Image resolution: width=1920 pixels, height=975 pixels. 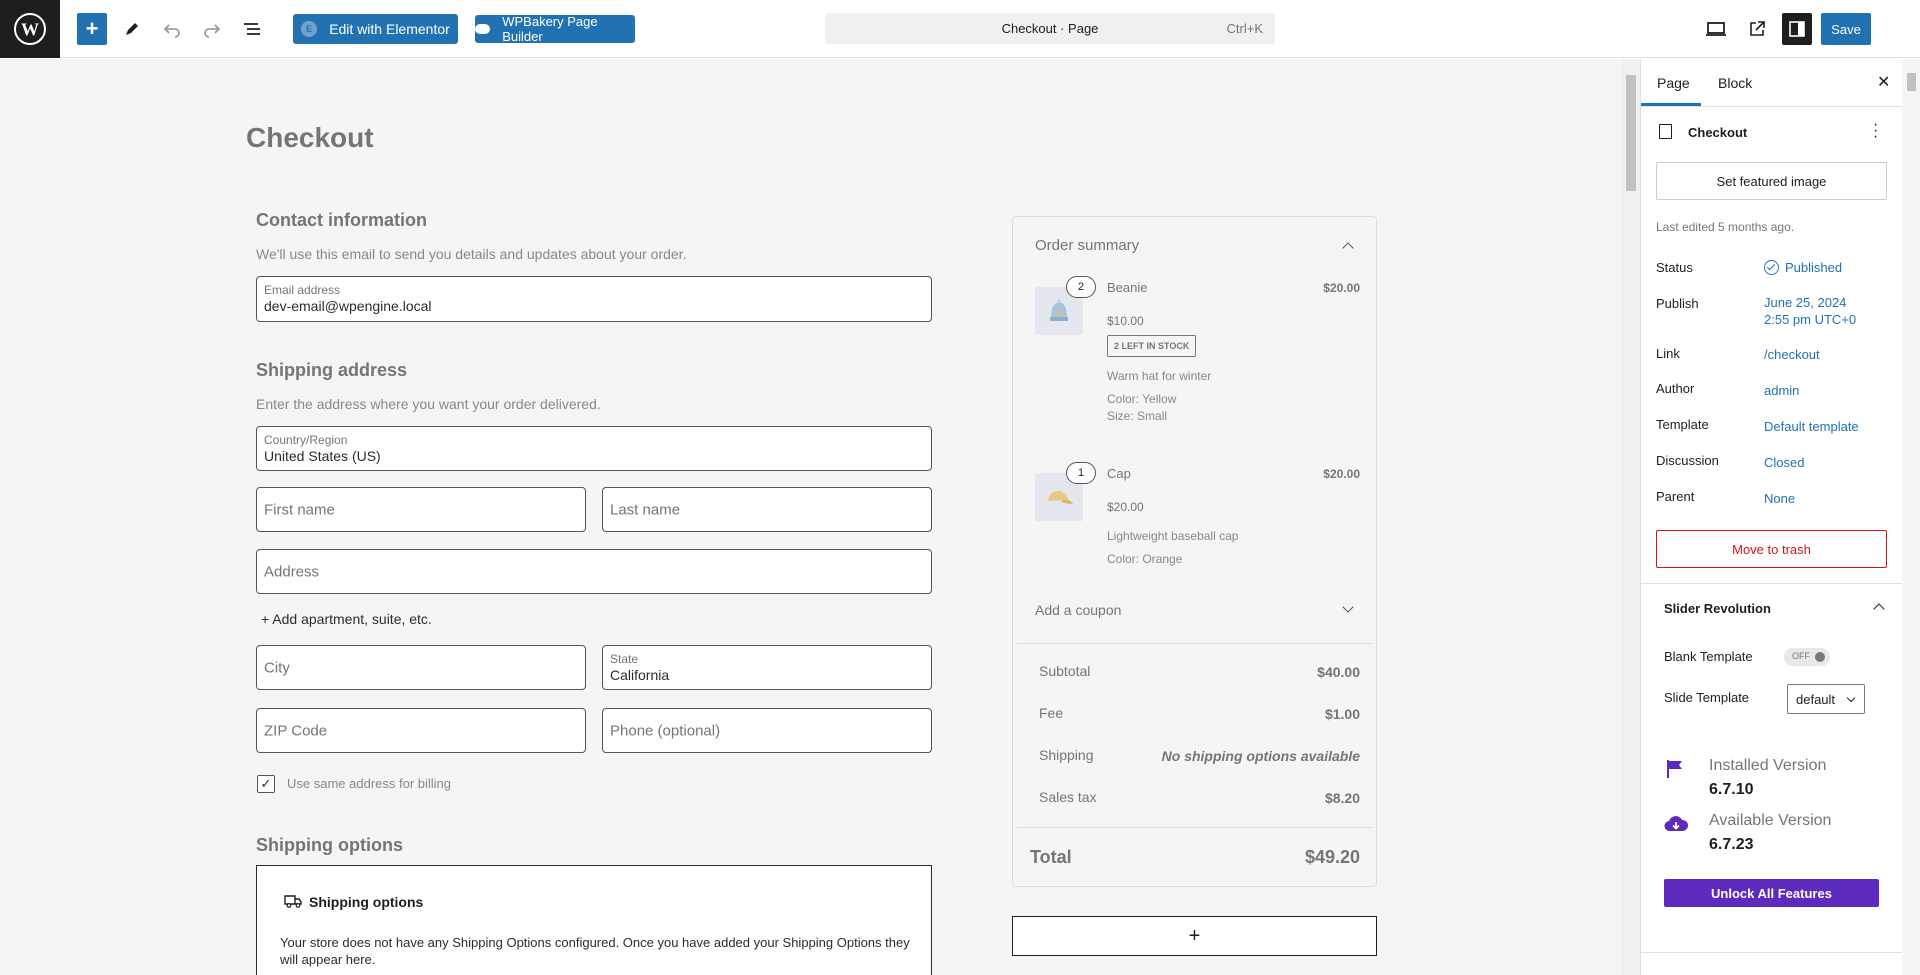 I want to click on wpbakery-button: WPBakery Page Builder, so click(x=555, y=29).